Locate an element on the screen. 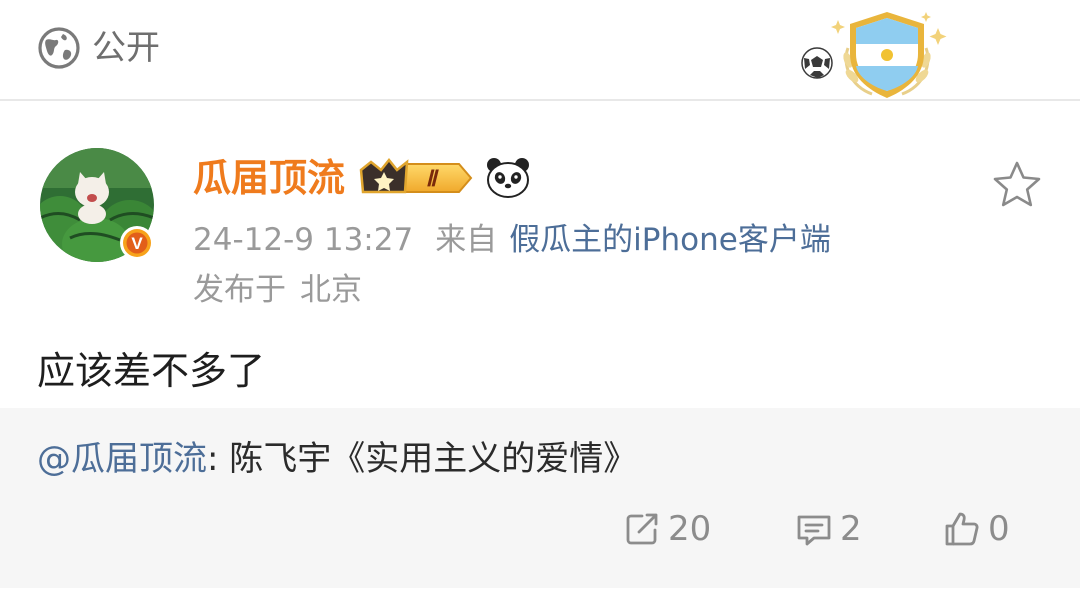 Image resolution: width=1080 pixels, height=599 pixels. comment-count: 2 is located at coordinates (851, 529).